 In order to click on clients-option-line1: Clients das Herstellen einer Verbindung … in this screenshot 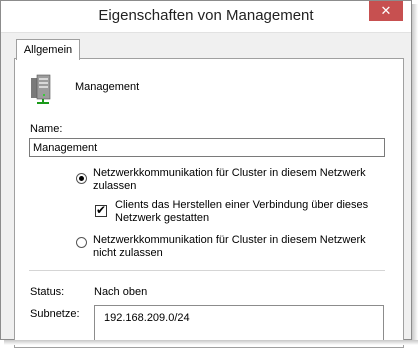, I will do `click(242, 205)`.